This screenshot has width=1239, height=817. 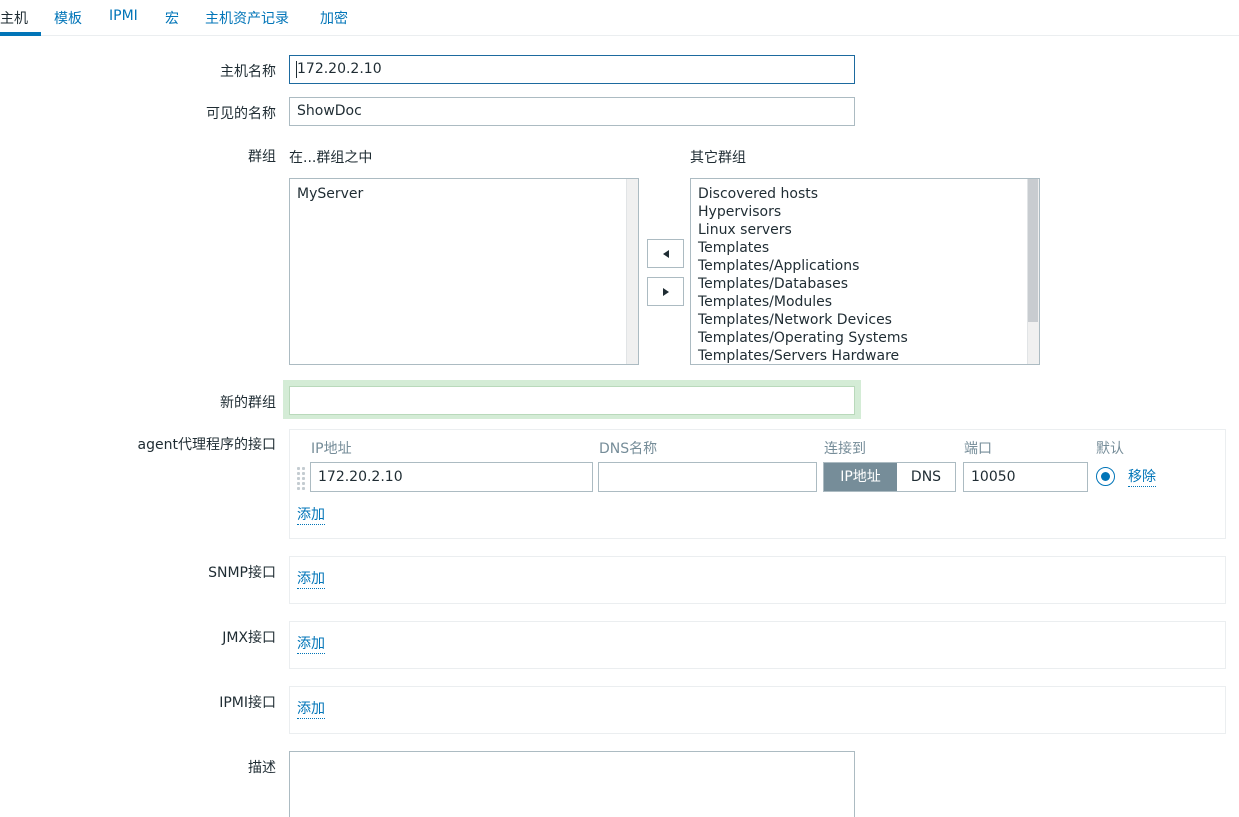 What do you see at coordinates (248, 403) in the screenshot?
I see `new-group-label: 新的群组` at bounding box center [248, 403].